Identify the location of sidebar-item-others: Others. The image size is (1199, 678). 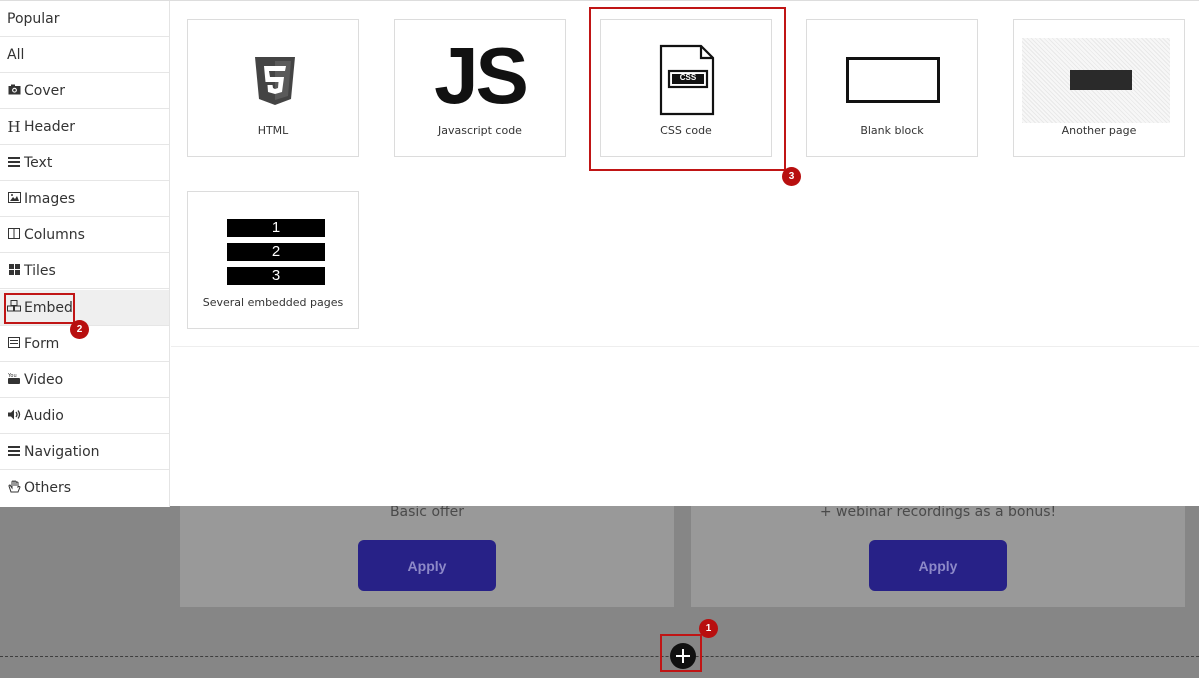
(84, 488).